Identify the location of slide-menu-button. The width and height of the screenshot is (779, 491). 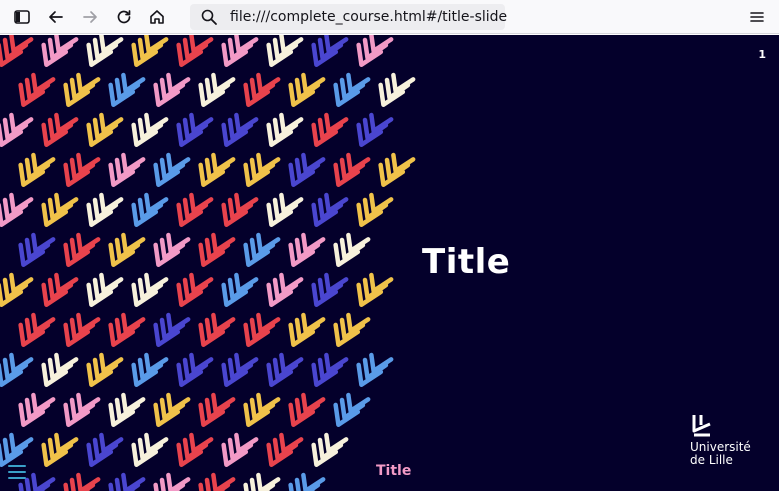
(17, 472).